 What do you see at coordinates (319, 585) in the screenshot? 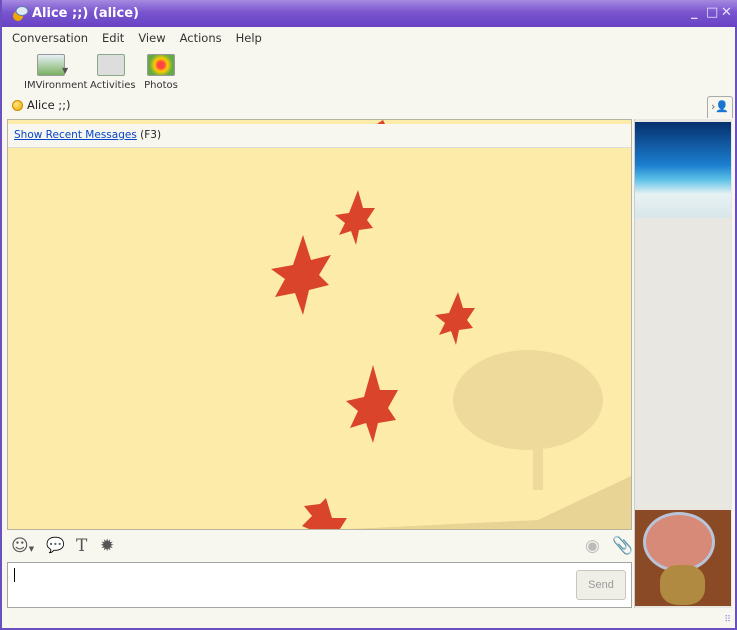
I see `message-input: Send` at bounding box center [319, 585].